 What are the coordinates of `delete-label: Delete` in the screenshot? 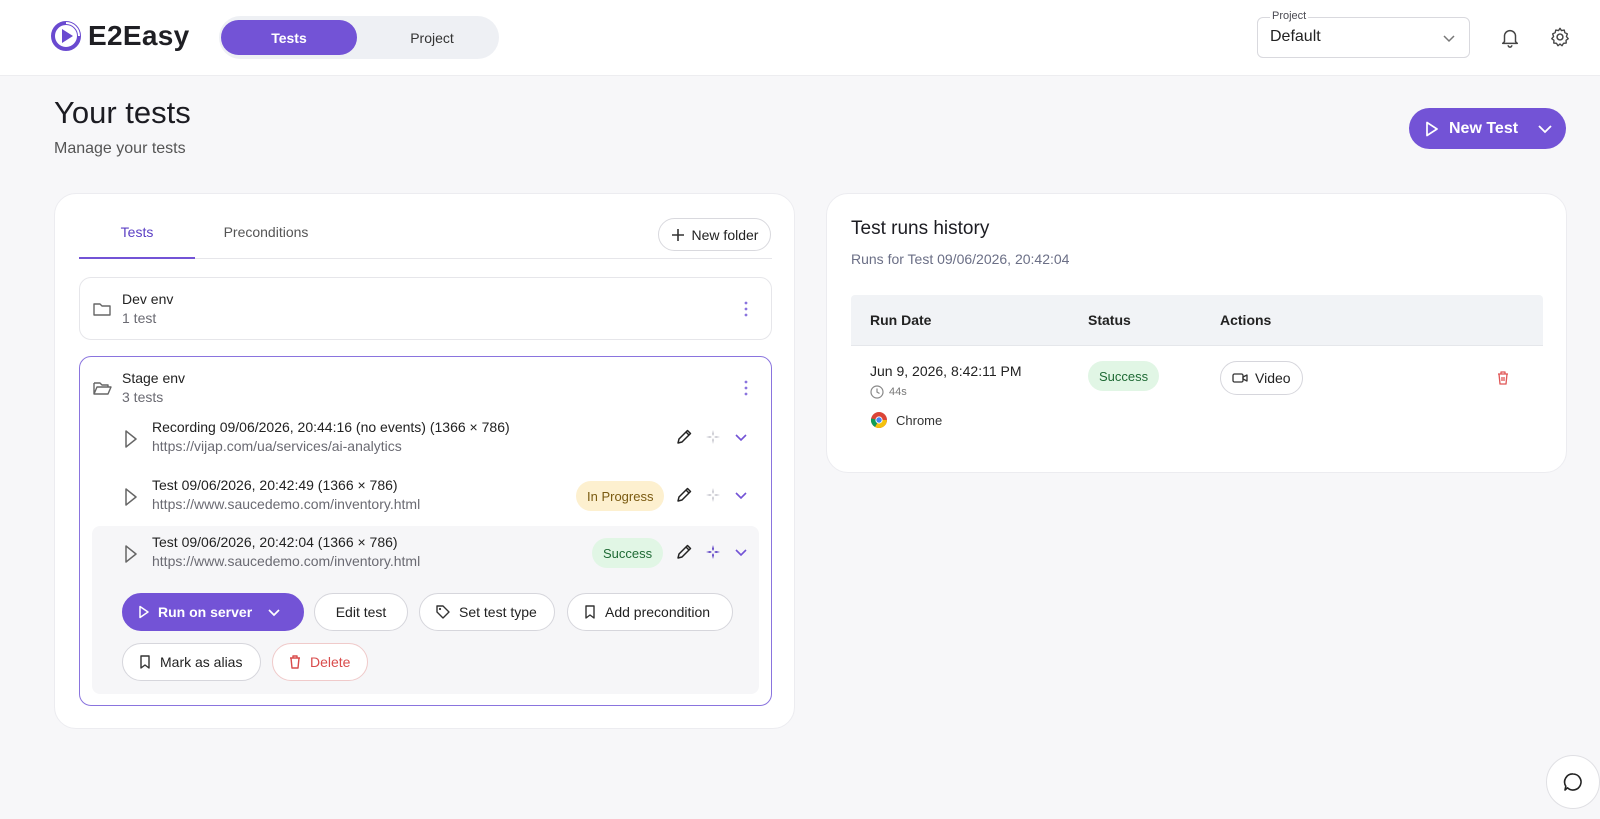 It's located at (330, 662).